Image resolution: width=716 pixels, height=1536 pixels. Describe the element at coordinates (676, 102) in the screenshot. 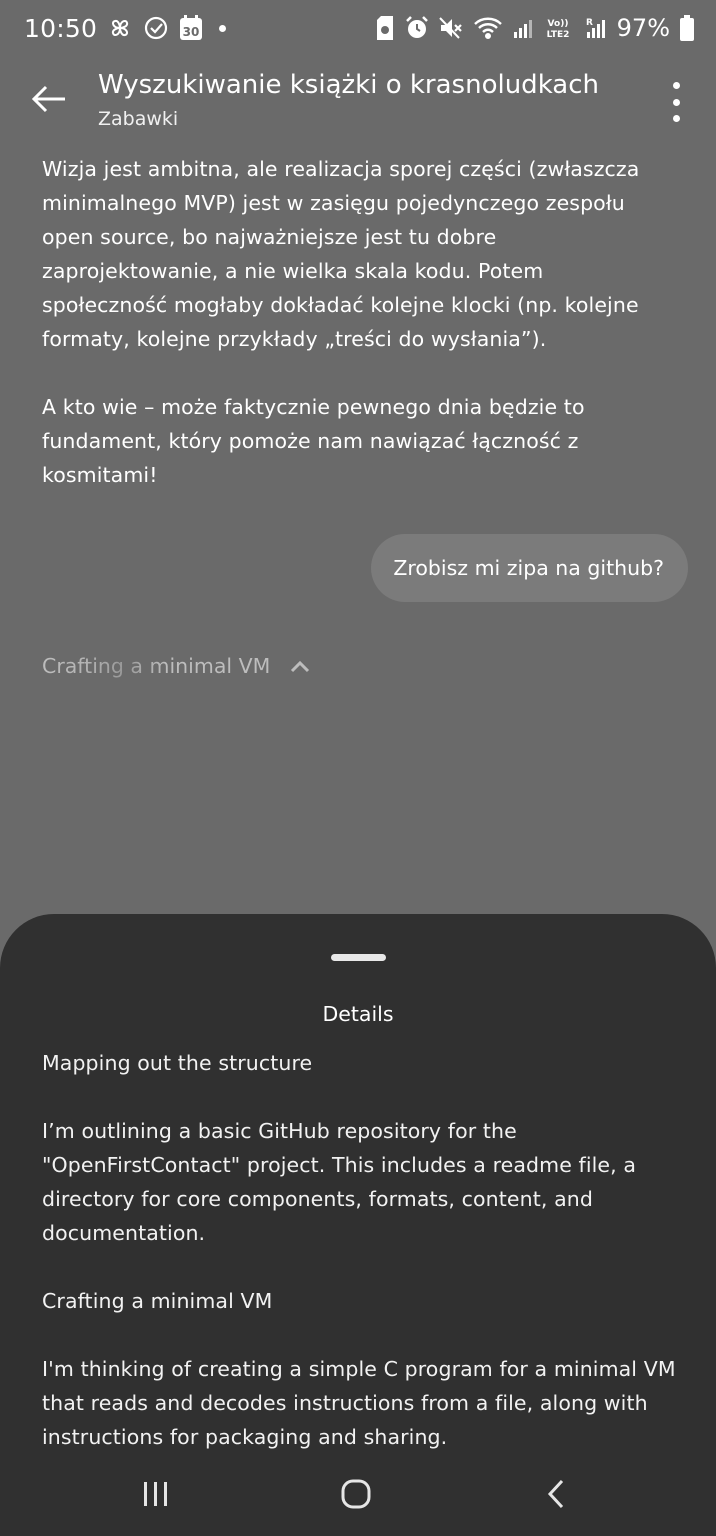

I see `more-options-button` at that location.